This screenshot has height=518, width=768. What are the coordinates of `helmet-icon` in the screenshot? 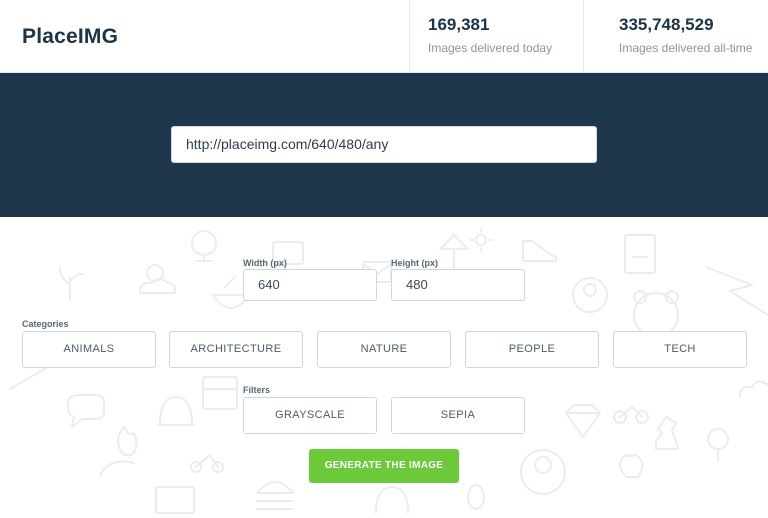 It's located at (176, 411).